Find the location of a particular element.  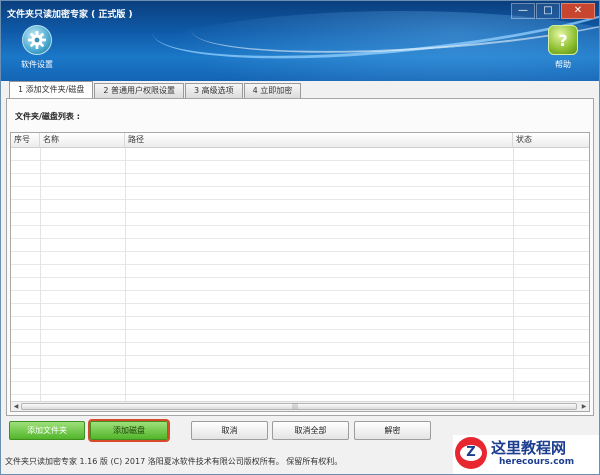

watermark-logo-icon: Z is located at coordinates (471, 453).